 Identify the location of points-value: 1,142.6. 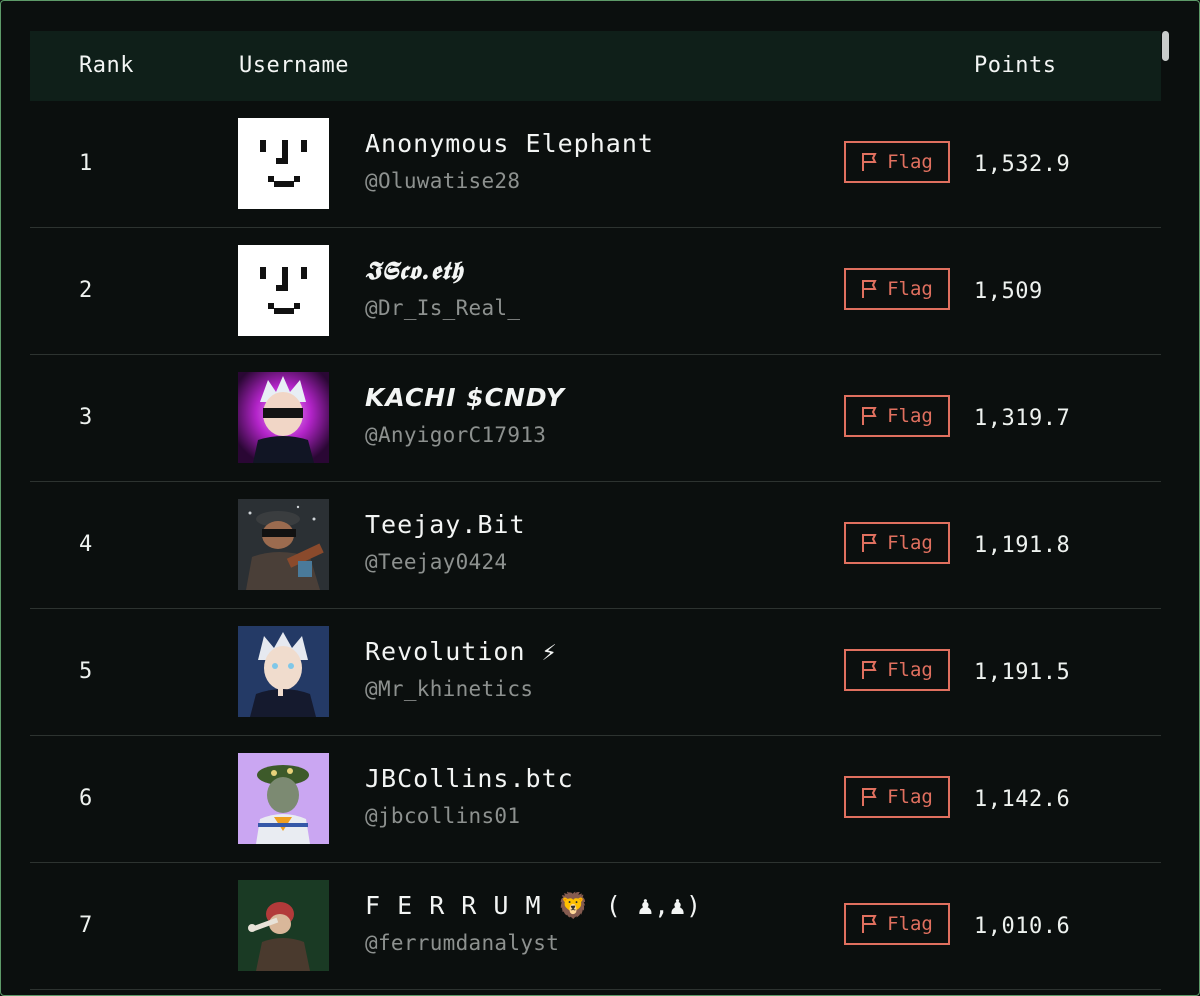
(1022, 799).